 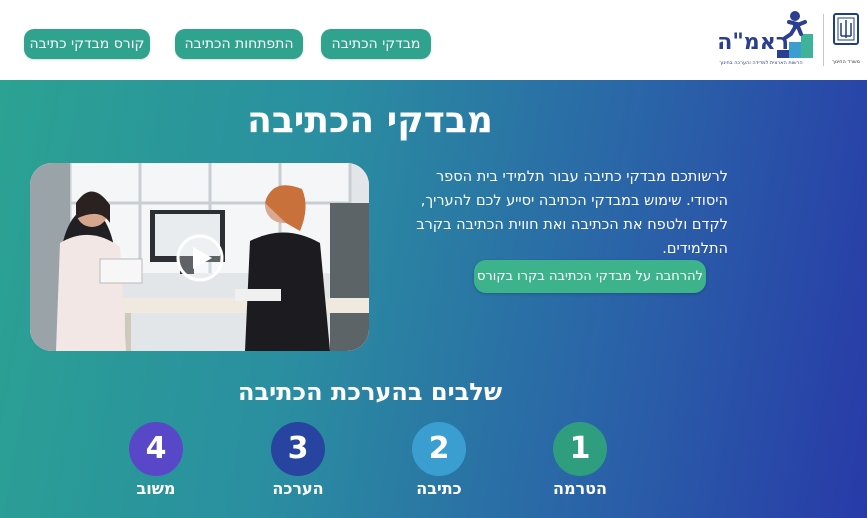 What do you see at coordinates (370, 392) in the screenshot?
I see `steps-title: שלבים בהערכת הכתיבה` at bounding box center [370, 392].